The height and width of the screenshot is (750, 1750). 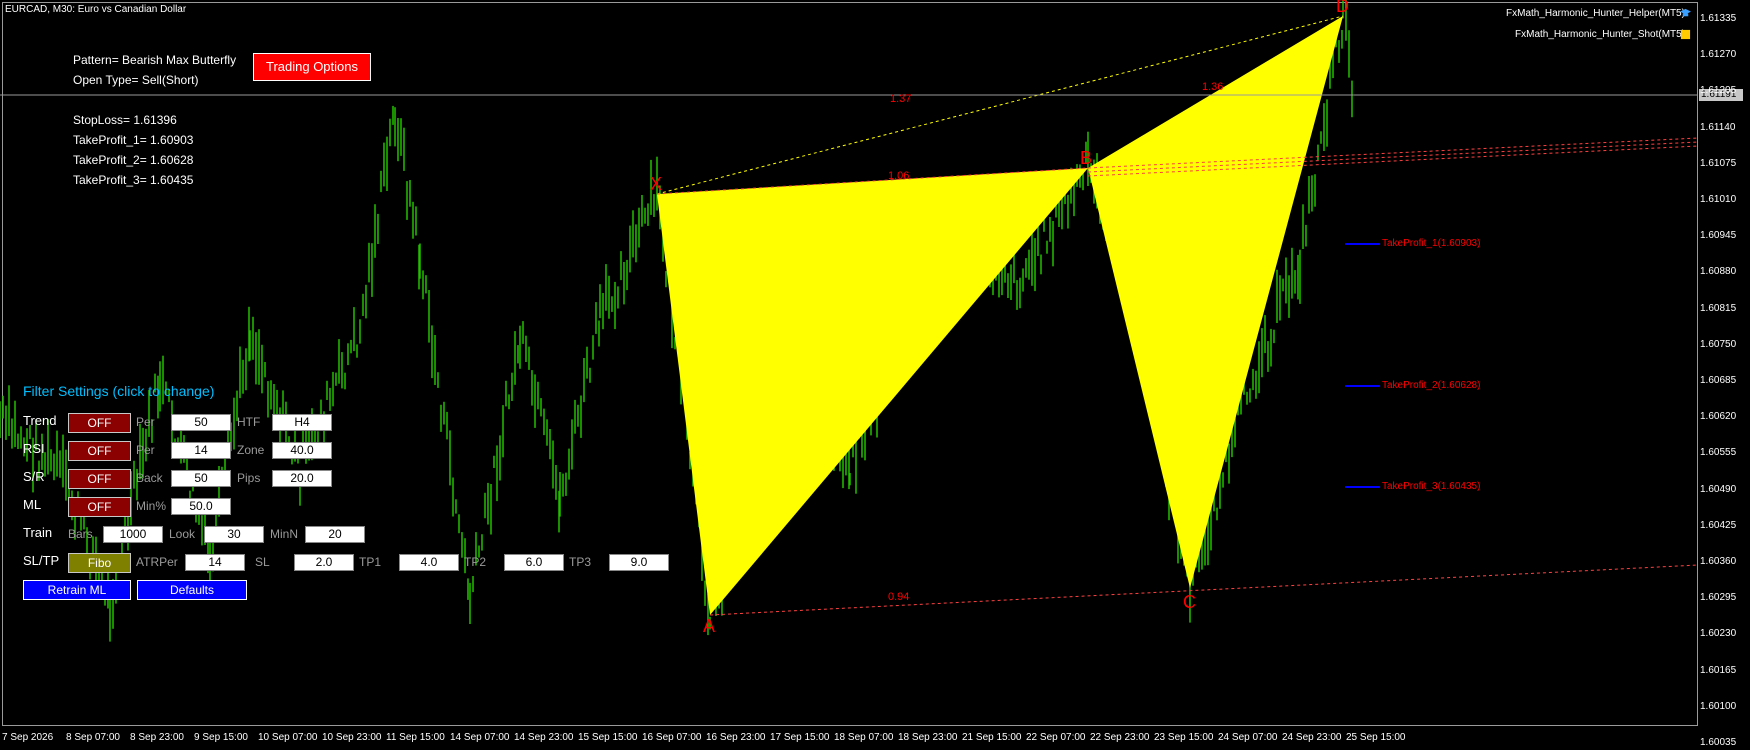 What do you see at coordinates (96, 9) in the screenshot?
I see `window-title: EURCAD, M30: Euro vs Canadian Dollar` at bounding box center [96, 9].